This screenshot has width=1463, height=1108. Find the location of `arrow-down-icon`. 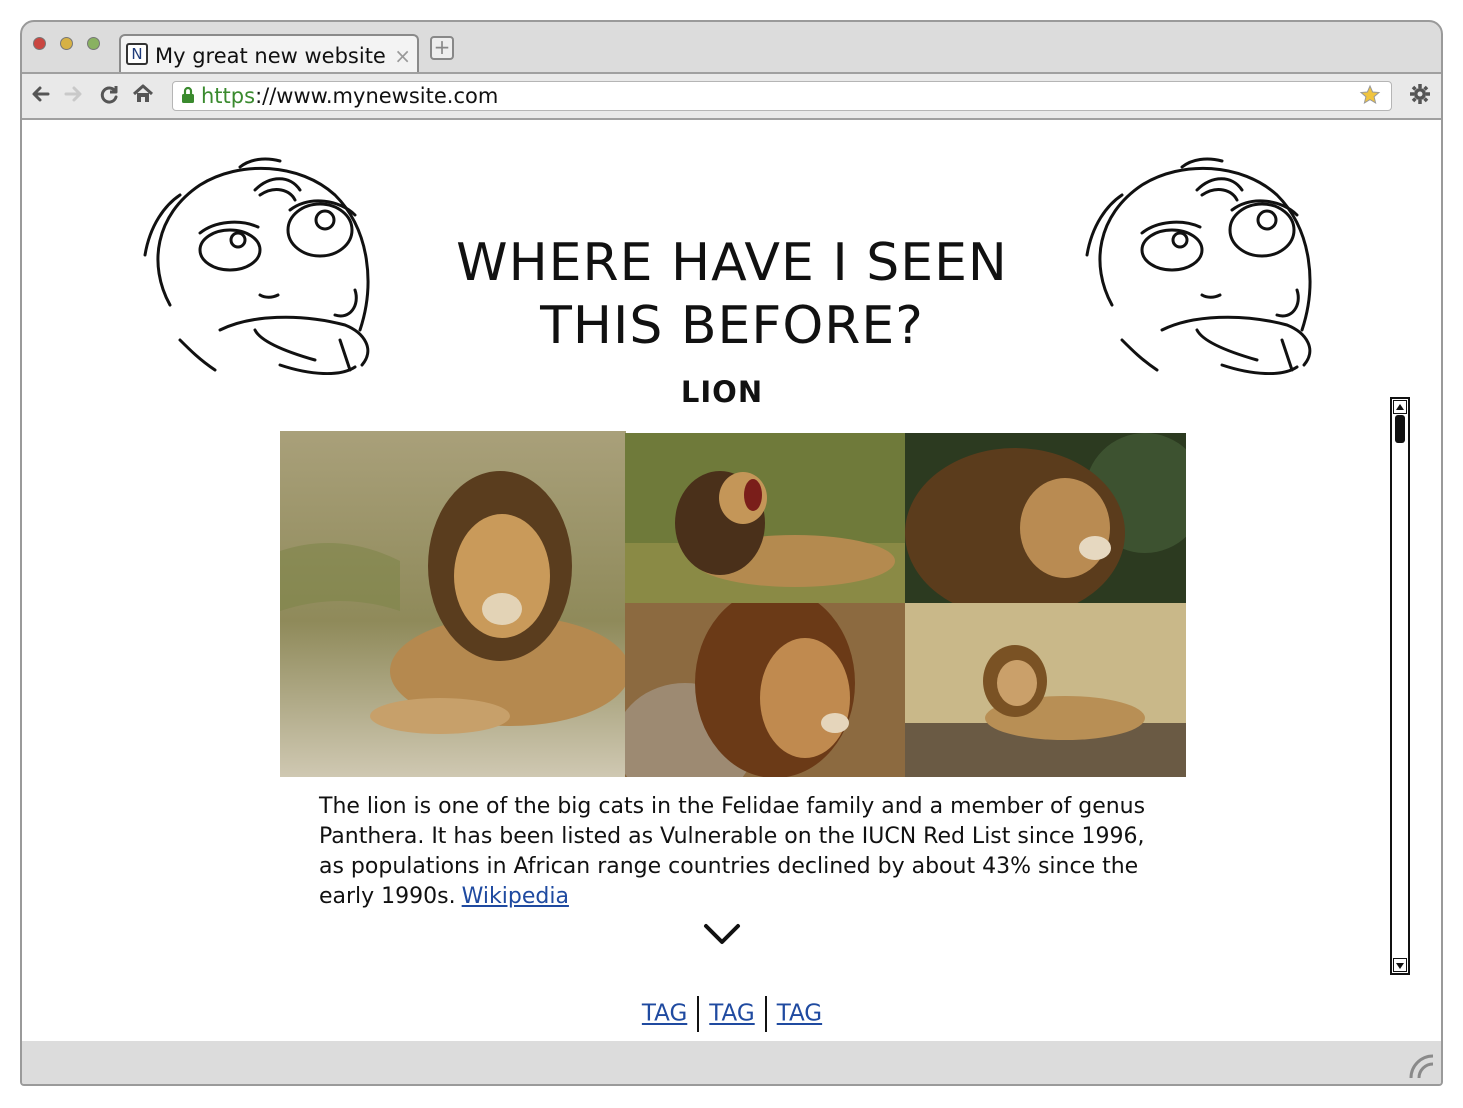

arrow-down-icon is located at coordinates (1400, 966).